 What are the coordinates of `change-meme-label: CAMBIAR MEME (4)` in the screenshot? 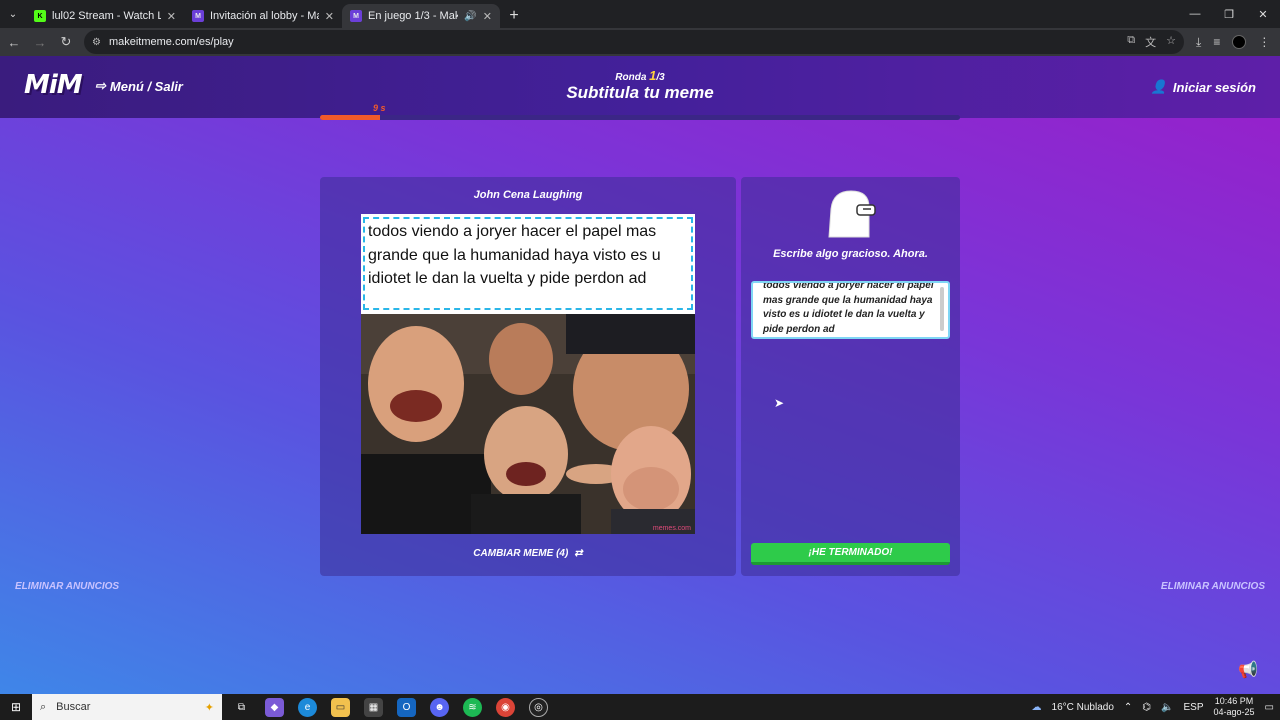 It's located at (521, 553).